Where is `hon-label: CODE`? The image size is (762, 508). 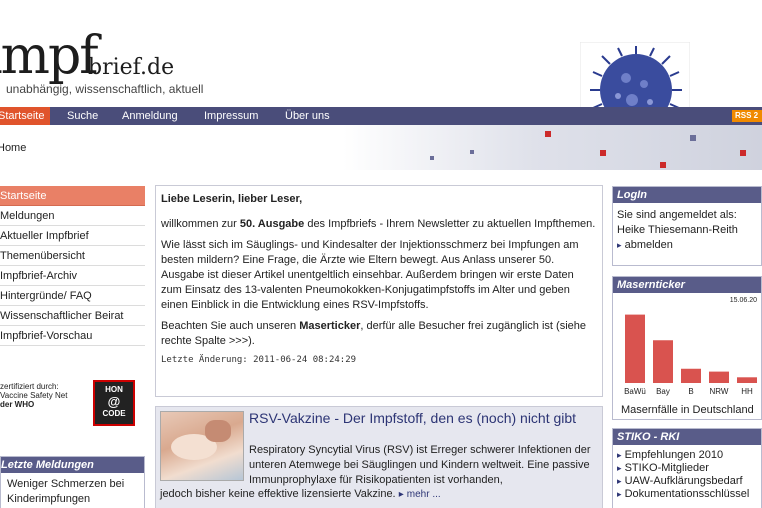
hon-label: CODE is located at coordinates (114, 413).